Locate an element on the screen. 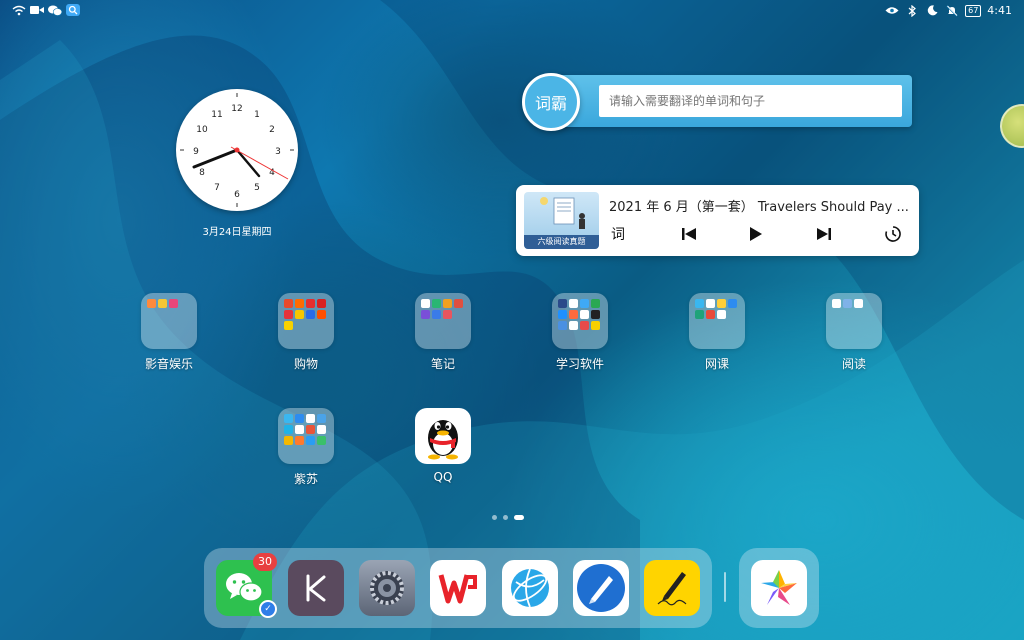 The image size is (1024, 640). dock-k-app is located at coordinates (316, 588).